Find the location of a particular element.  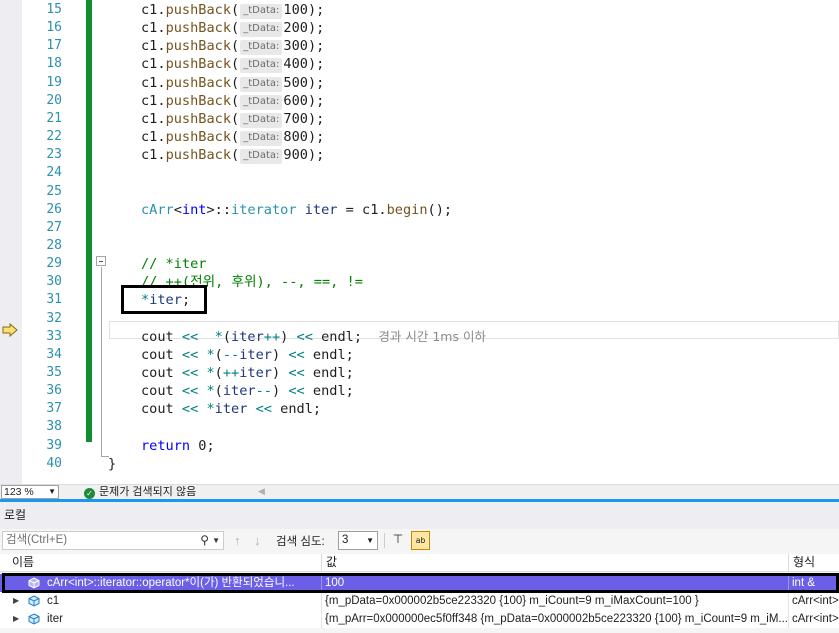

issues-text: 문제가 검색되지 않음 is located at coordinates (148, 492).